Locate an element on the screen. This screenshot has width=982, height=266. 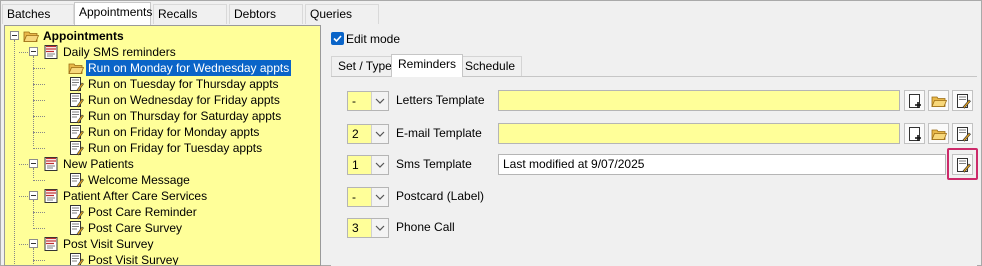
tree-group: Daily SMS reminders is located at coordinates (162, 52).